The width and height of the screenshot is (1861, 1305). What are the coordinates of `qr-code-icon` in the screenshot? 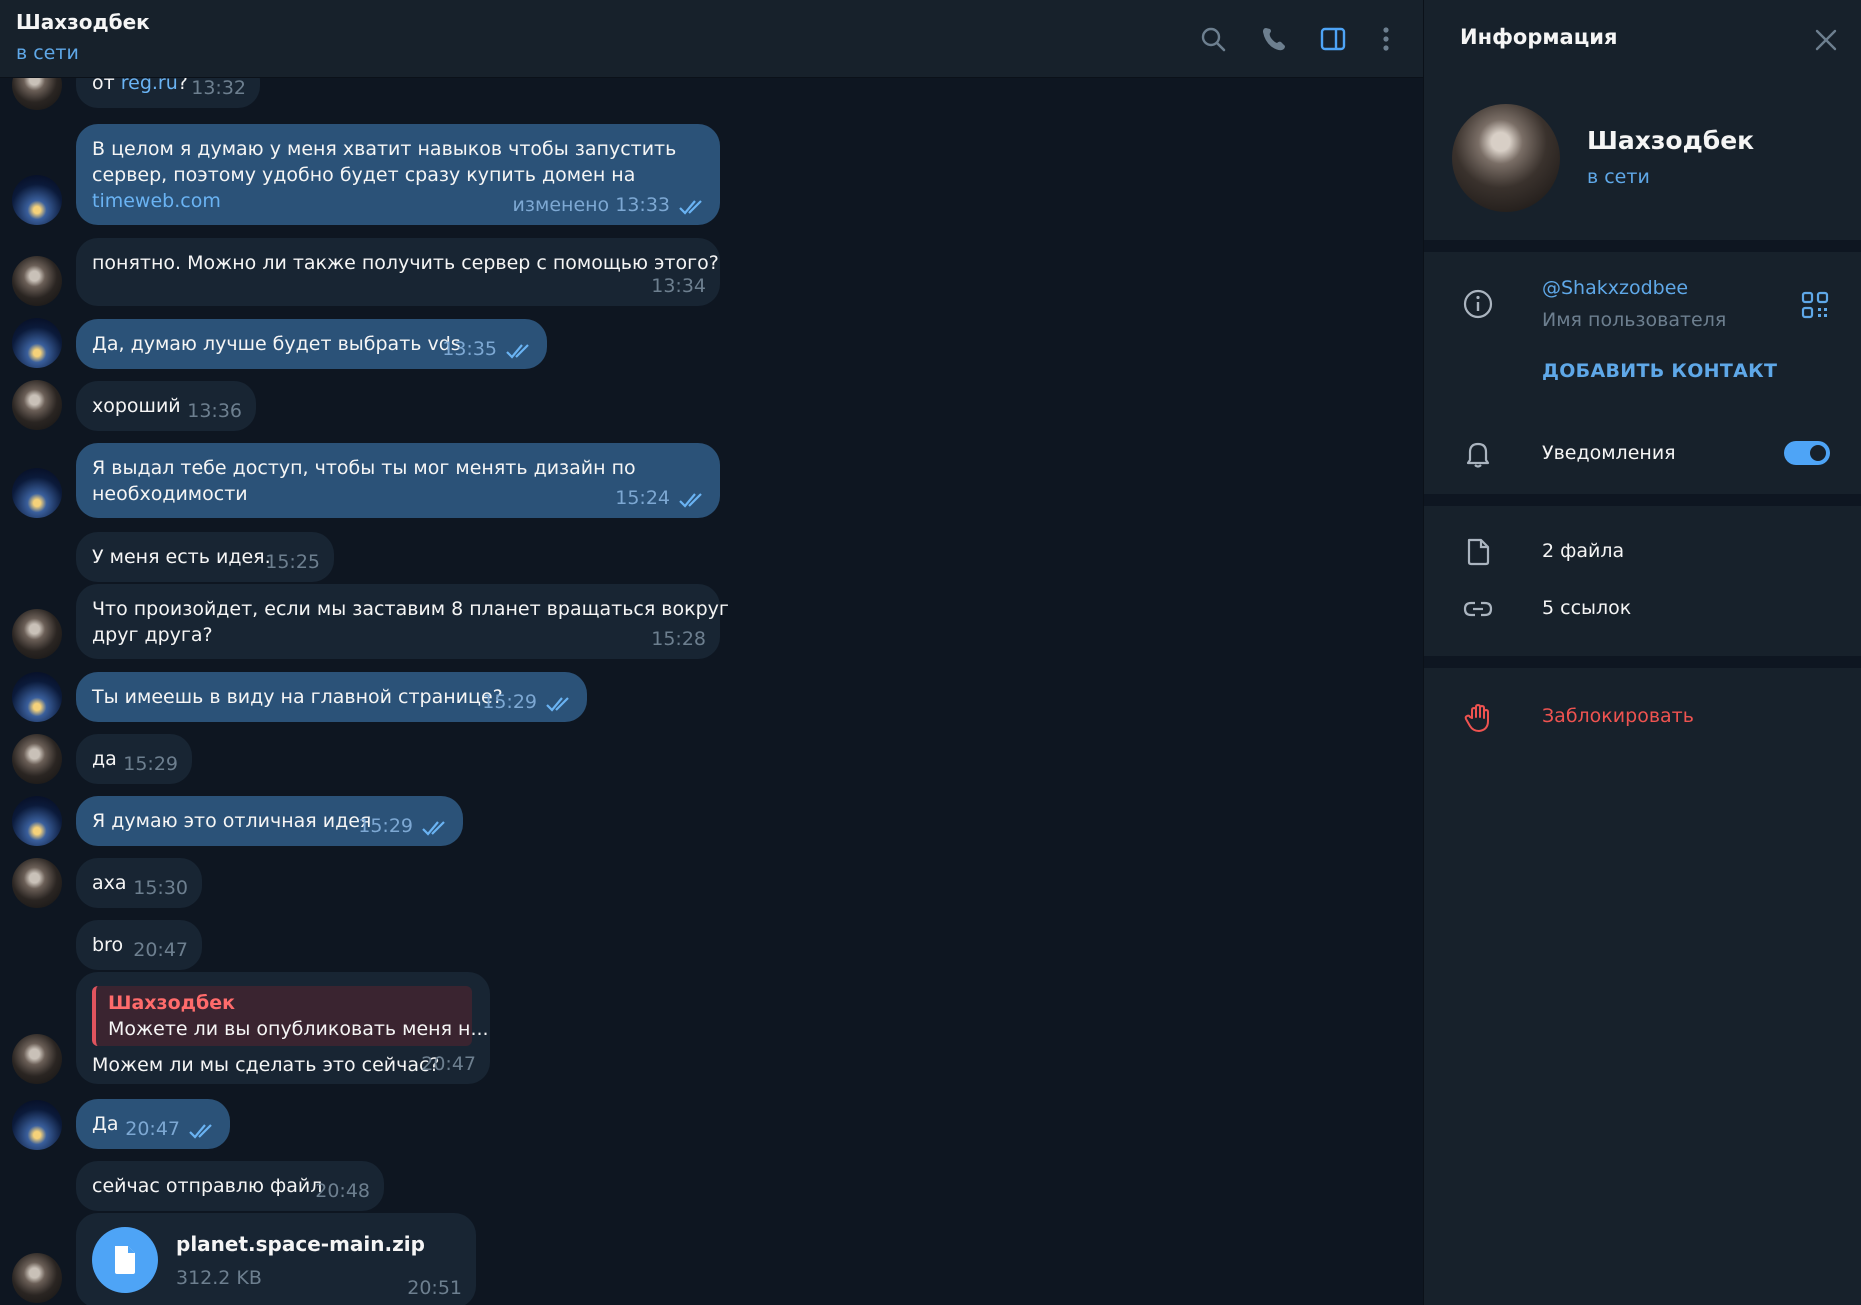 It's located at (1815, 305).